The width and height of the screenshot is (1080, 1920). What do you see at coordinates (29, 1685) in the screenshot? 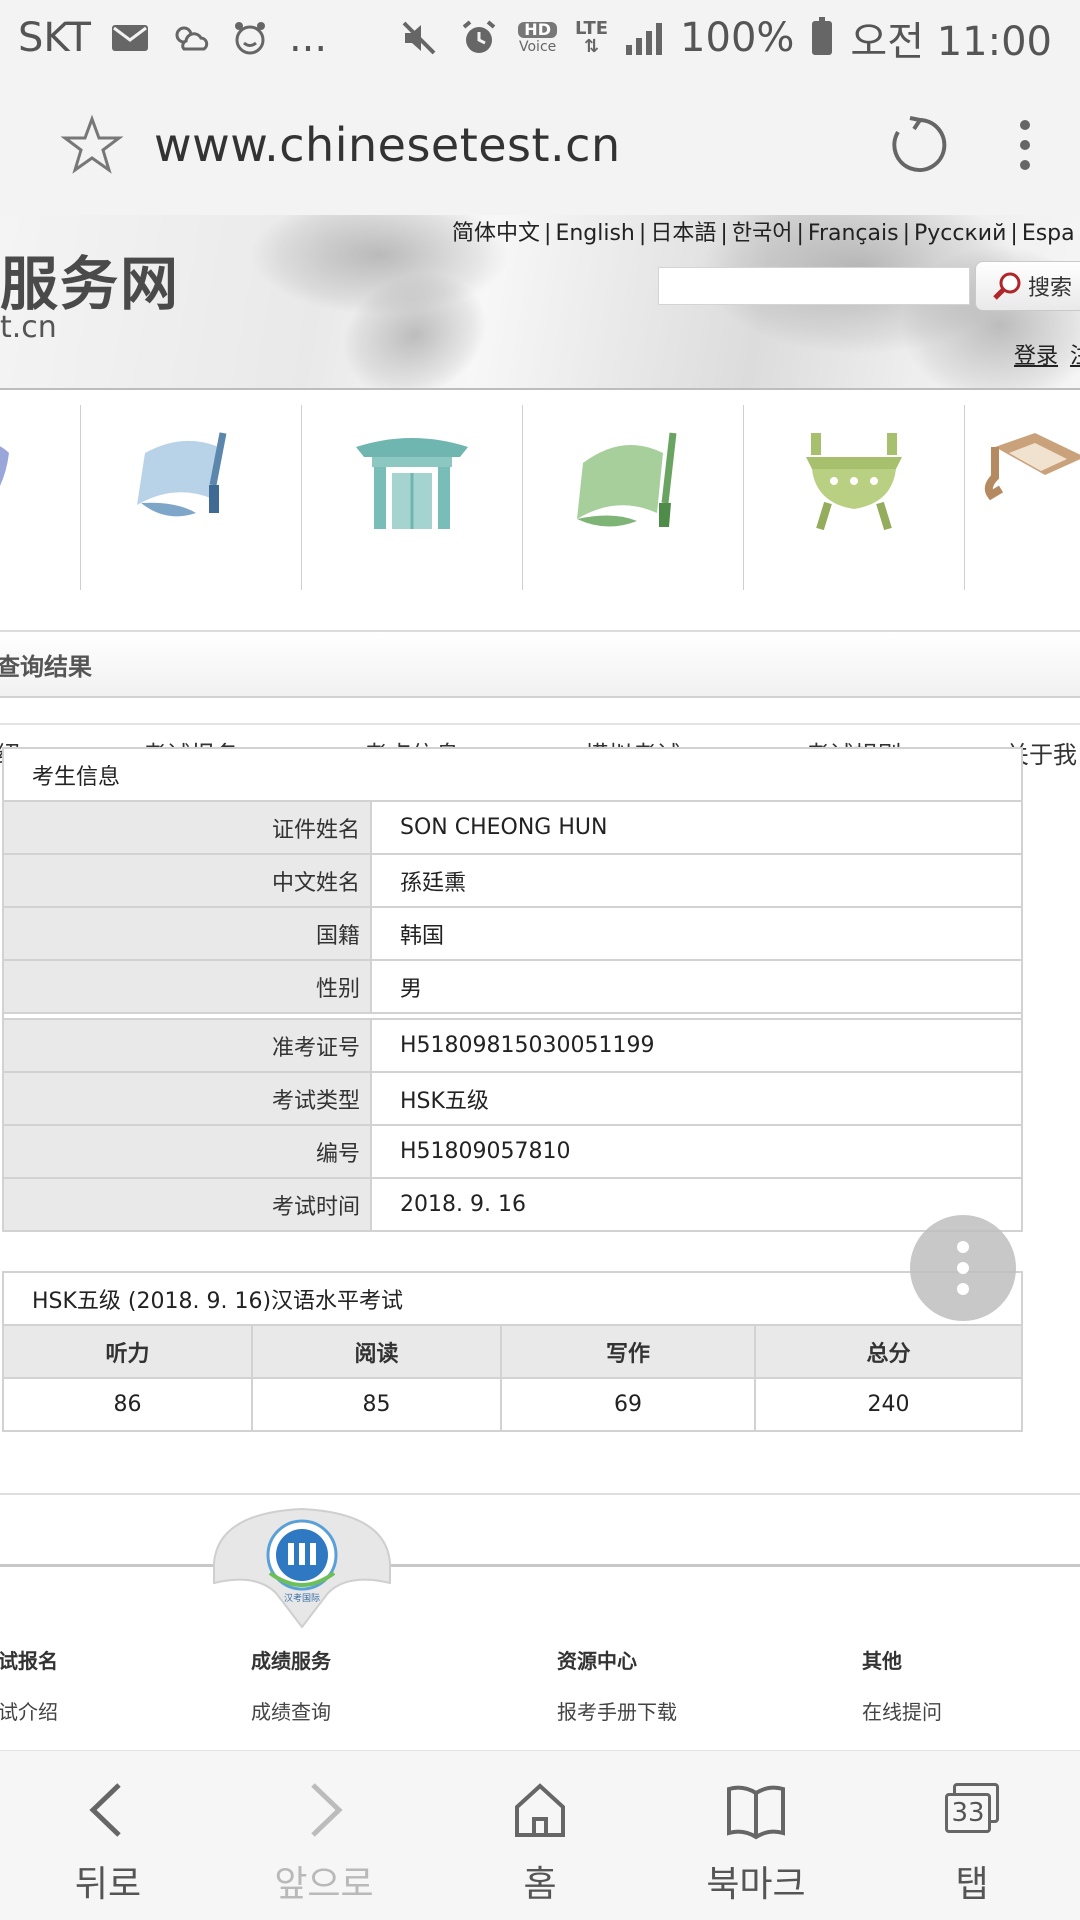
I see `footer-col-registration: 考试报名 考试介绍` at bounding box center [29, 1685].